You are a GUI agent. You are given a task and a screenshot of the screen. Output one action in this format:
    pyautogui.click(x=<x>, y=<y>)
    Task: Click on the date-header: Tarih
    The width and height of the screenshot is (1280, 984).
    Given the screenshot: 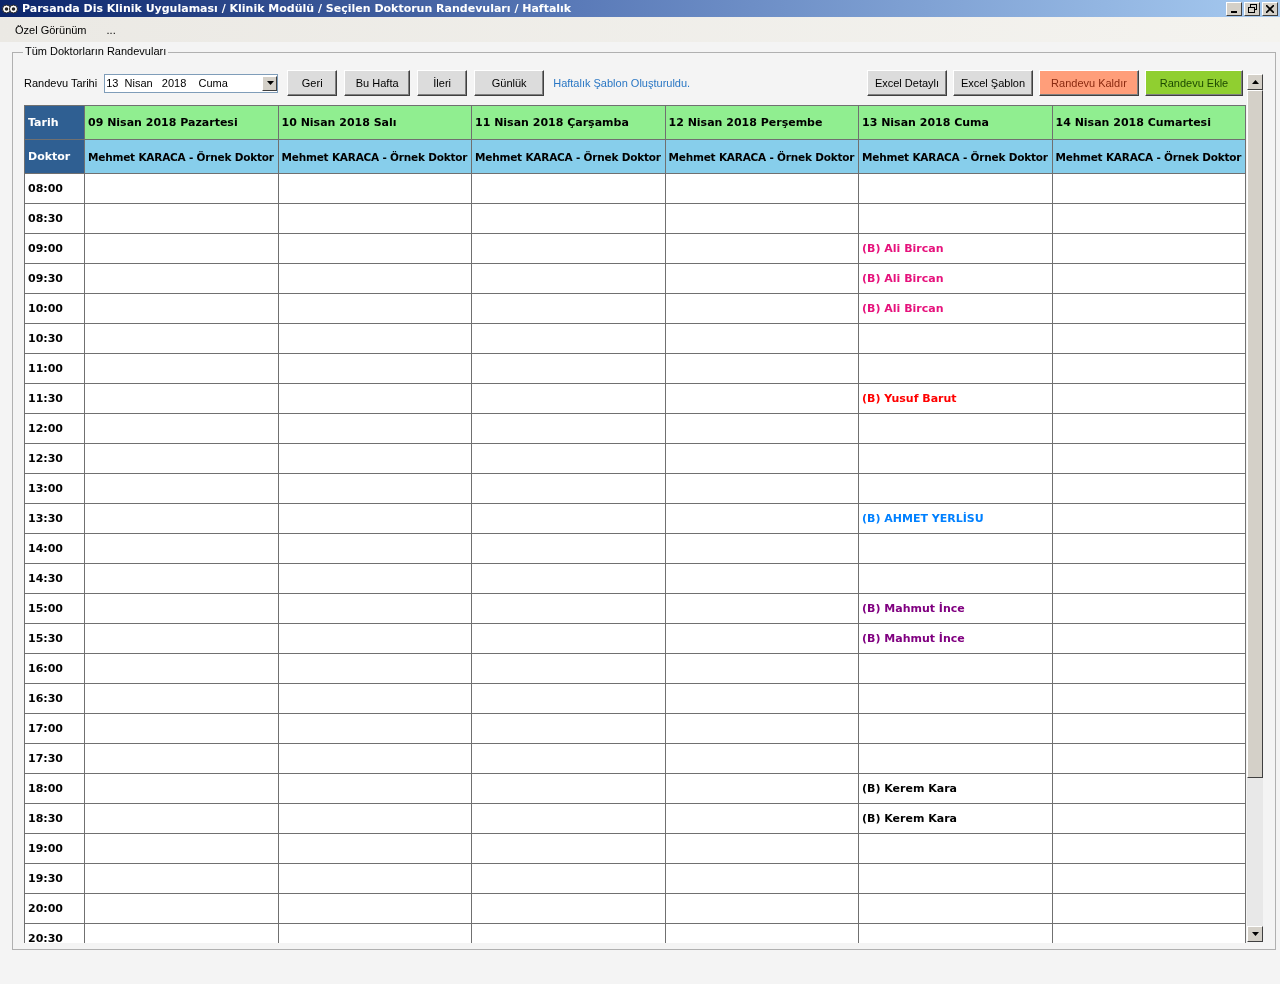 What is the action you would take?
    pyautogui.click(x=55, y=123)
    